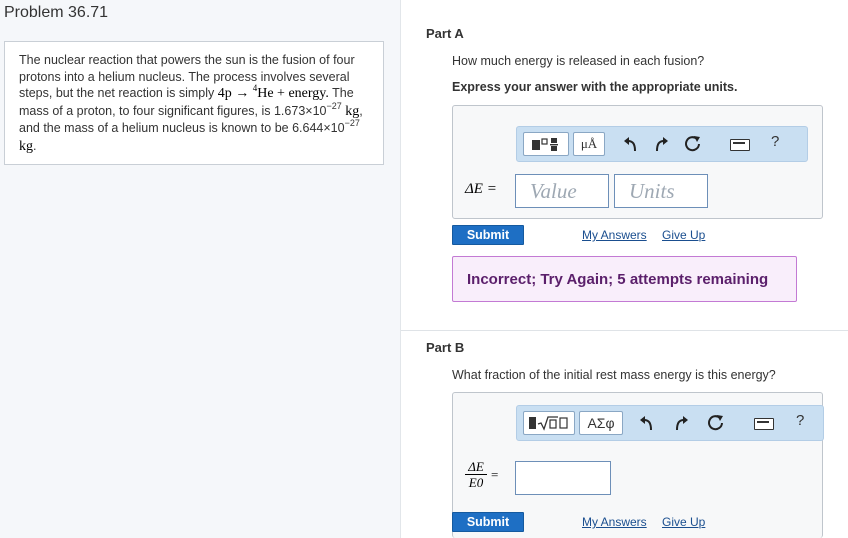 The height and width of the screenshot is (538, 848). I want to click on part-b-toolbar: ΑΣφ ?, so click(670, 423).